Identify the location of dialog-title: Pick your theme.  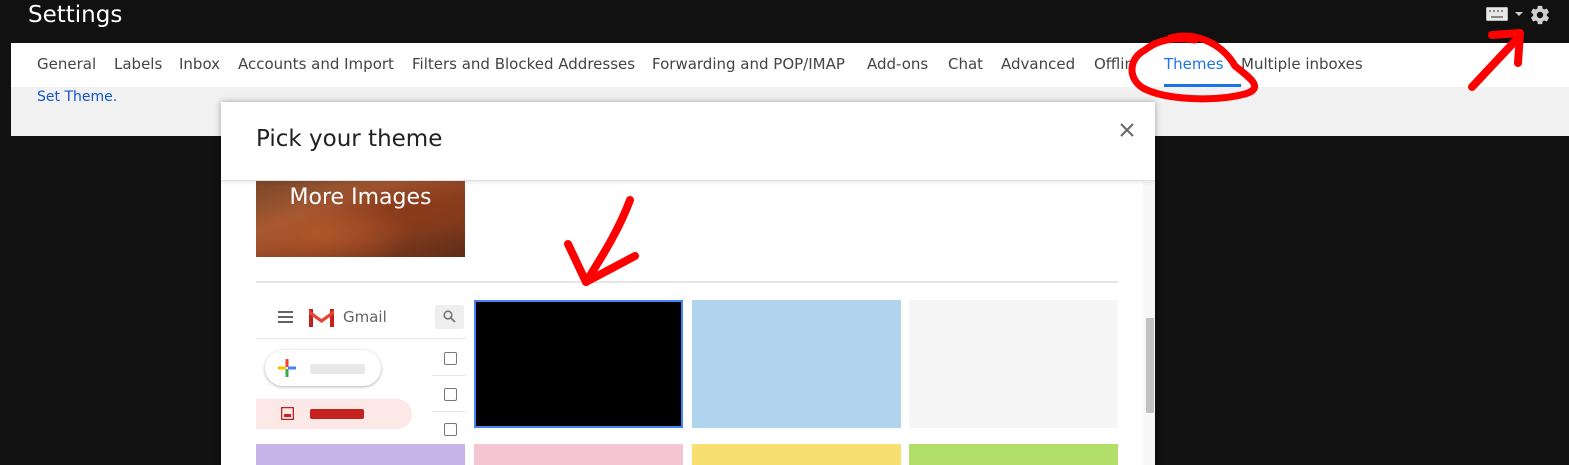
(349, 139).